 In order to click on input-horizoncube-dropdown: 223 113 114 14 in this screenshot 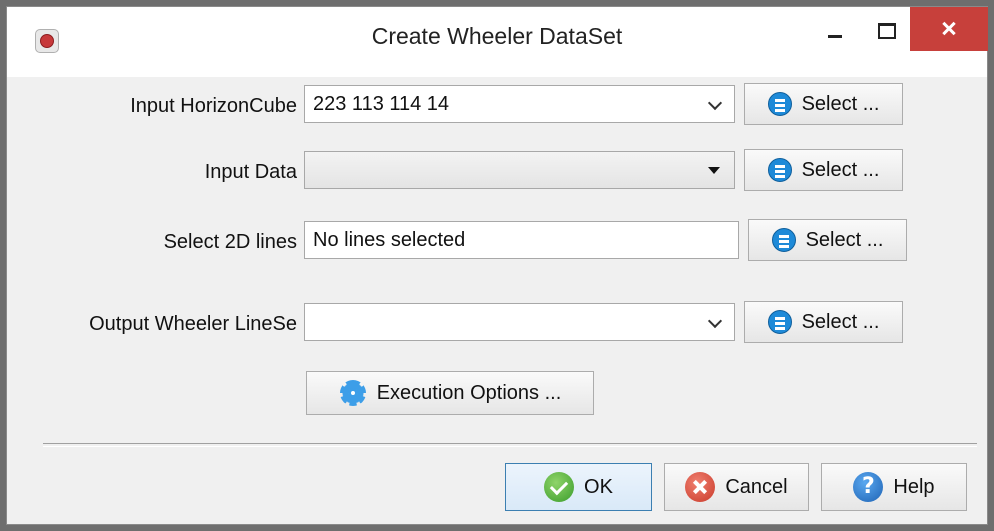, I will do `click(519, 104)`.